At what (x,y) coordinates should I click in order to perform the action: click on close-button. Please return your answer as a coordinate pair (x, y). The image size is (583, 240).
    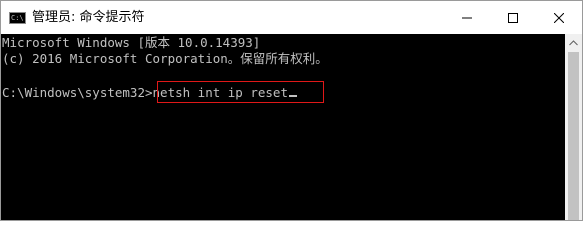
    Looking at the image, I should click on (559, 17).